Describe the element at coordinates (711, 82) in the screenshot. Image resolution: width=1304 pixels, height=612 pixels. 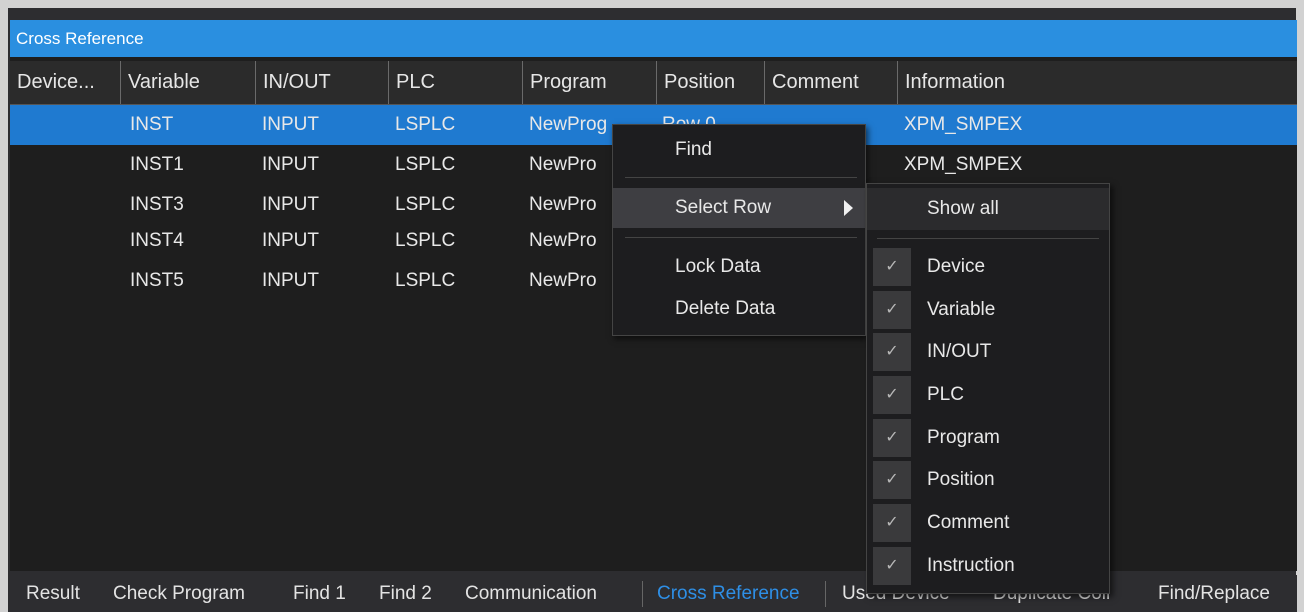
I see `column-header-position: Position` at that location.